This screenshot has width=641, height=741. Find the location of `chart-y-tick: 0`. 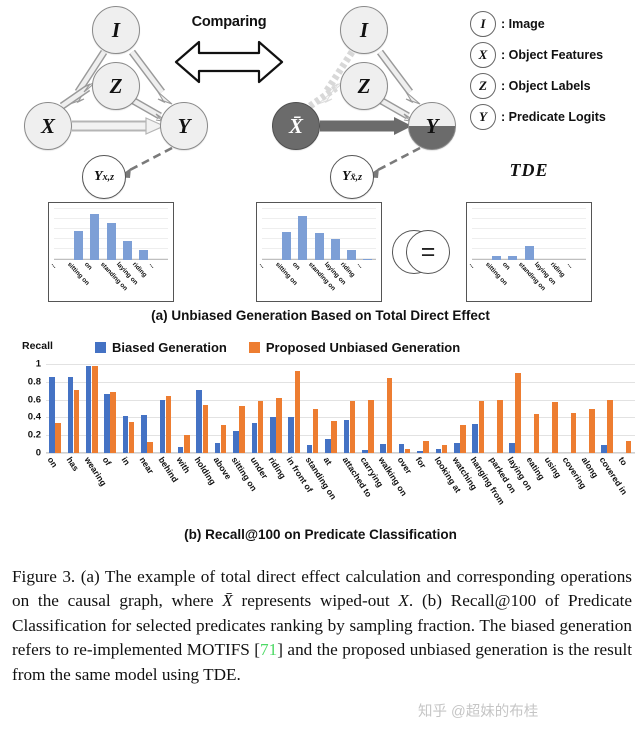

chart-y-tick: 0 is located at coordinates (38, 453).